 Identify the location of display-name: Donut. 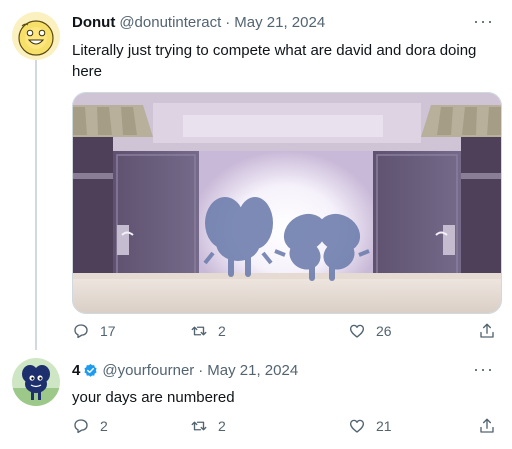
(93, 22).